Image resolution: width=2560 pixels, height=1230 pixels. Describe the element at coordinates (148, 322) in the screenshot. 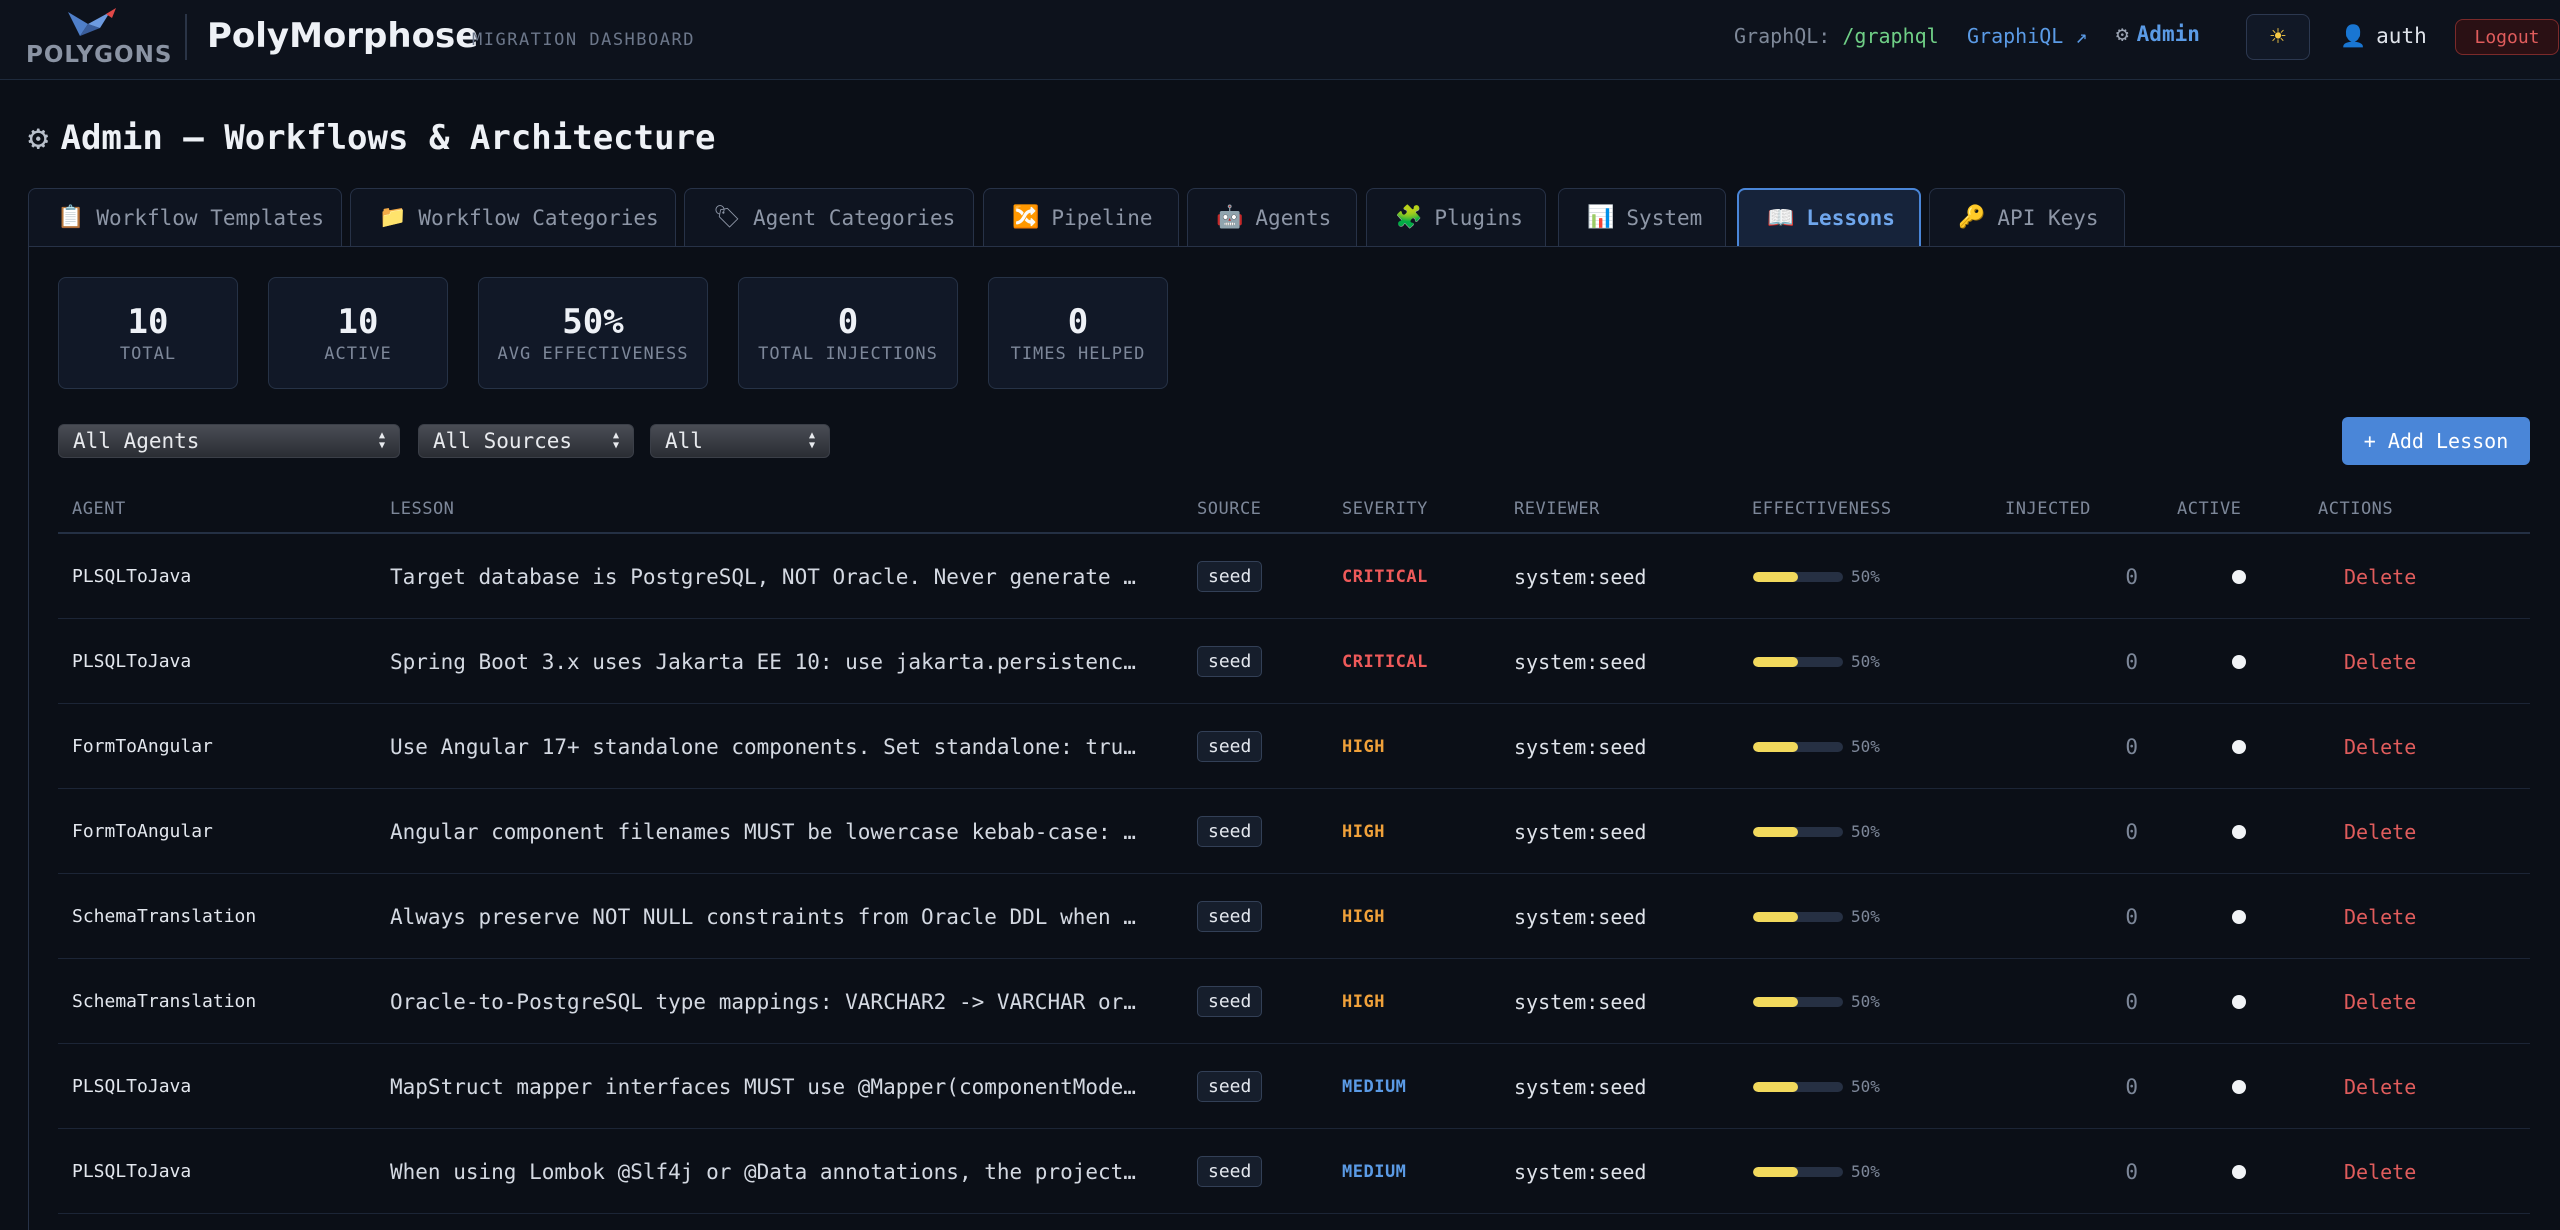

I see `stat-value: 10` at that location.